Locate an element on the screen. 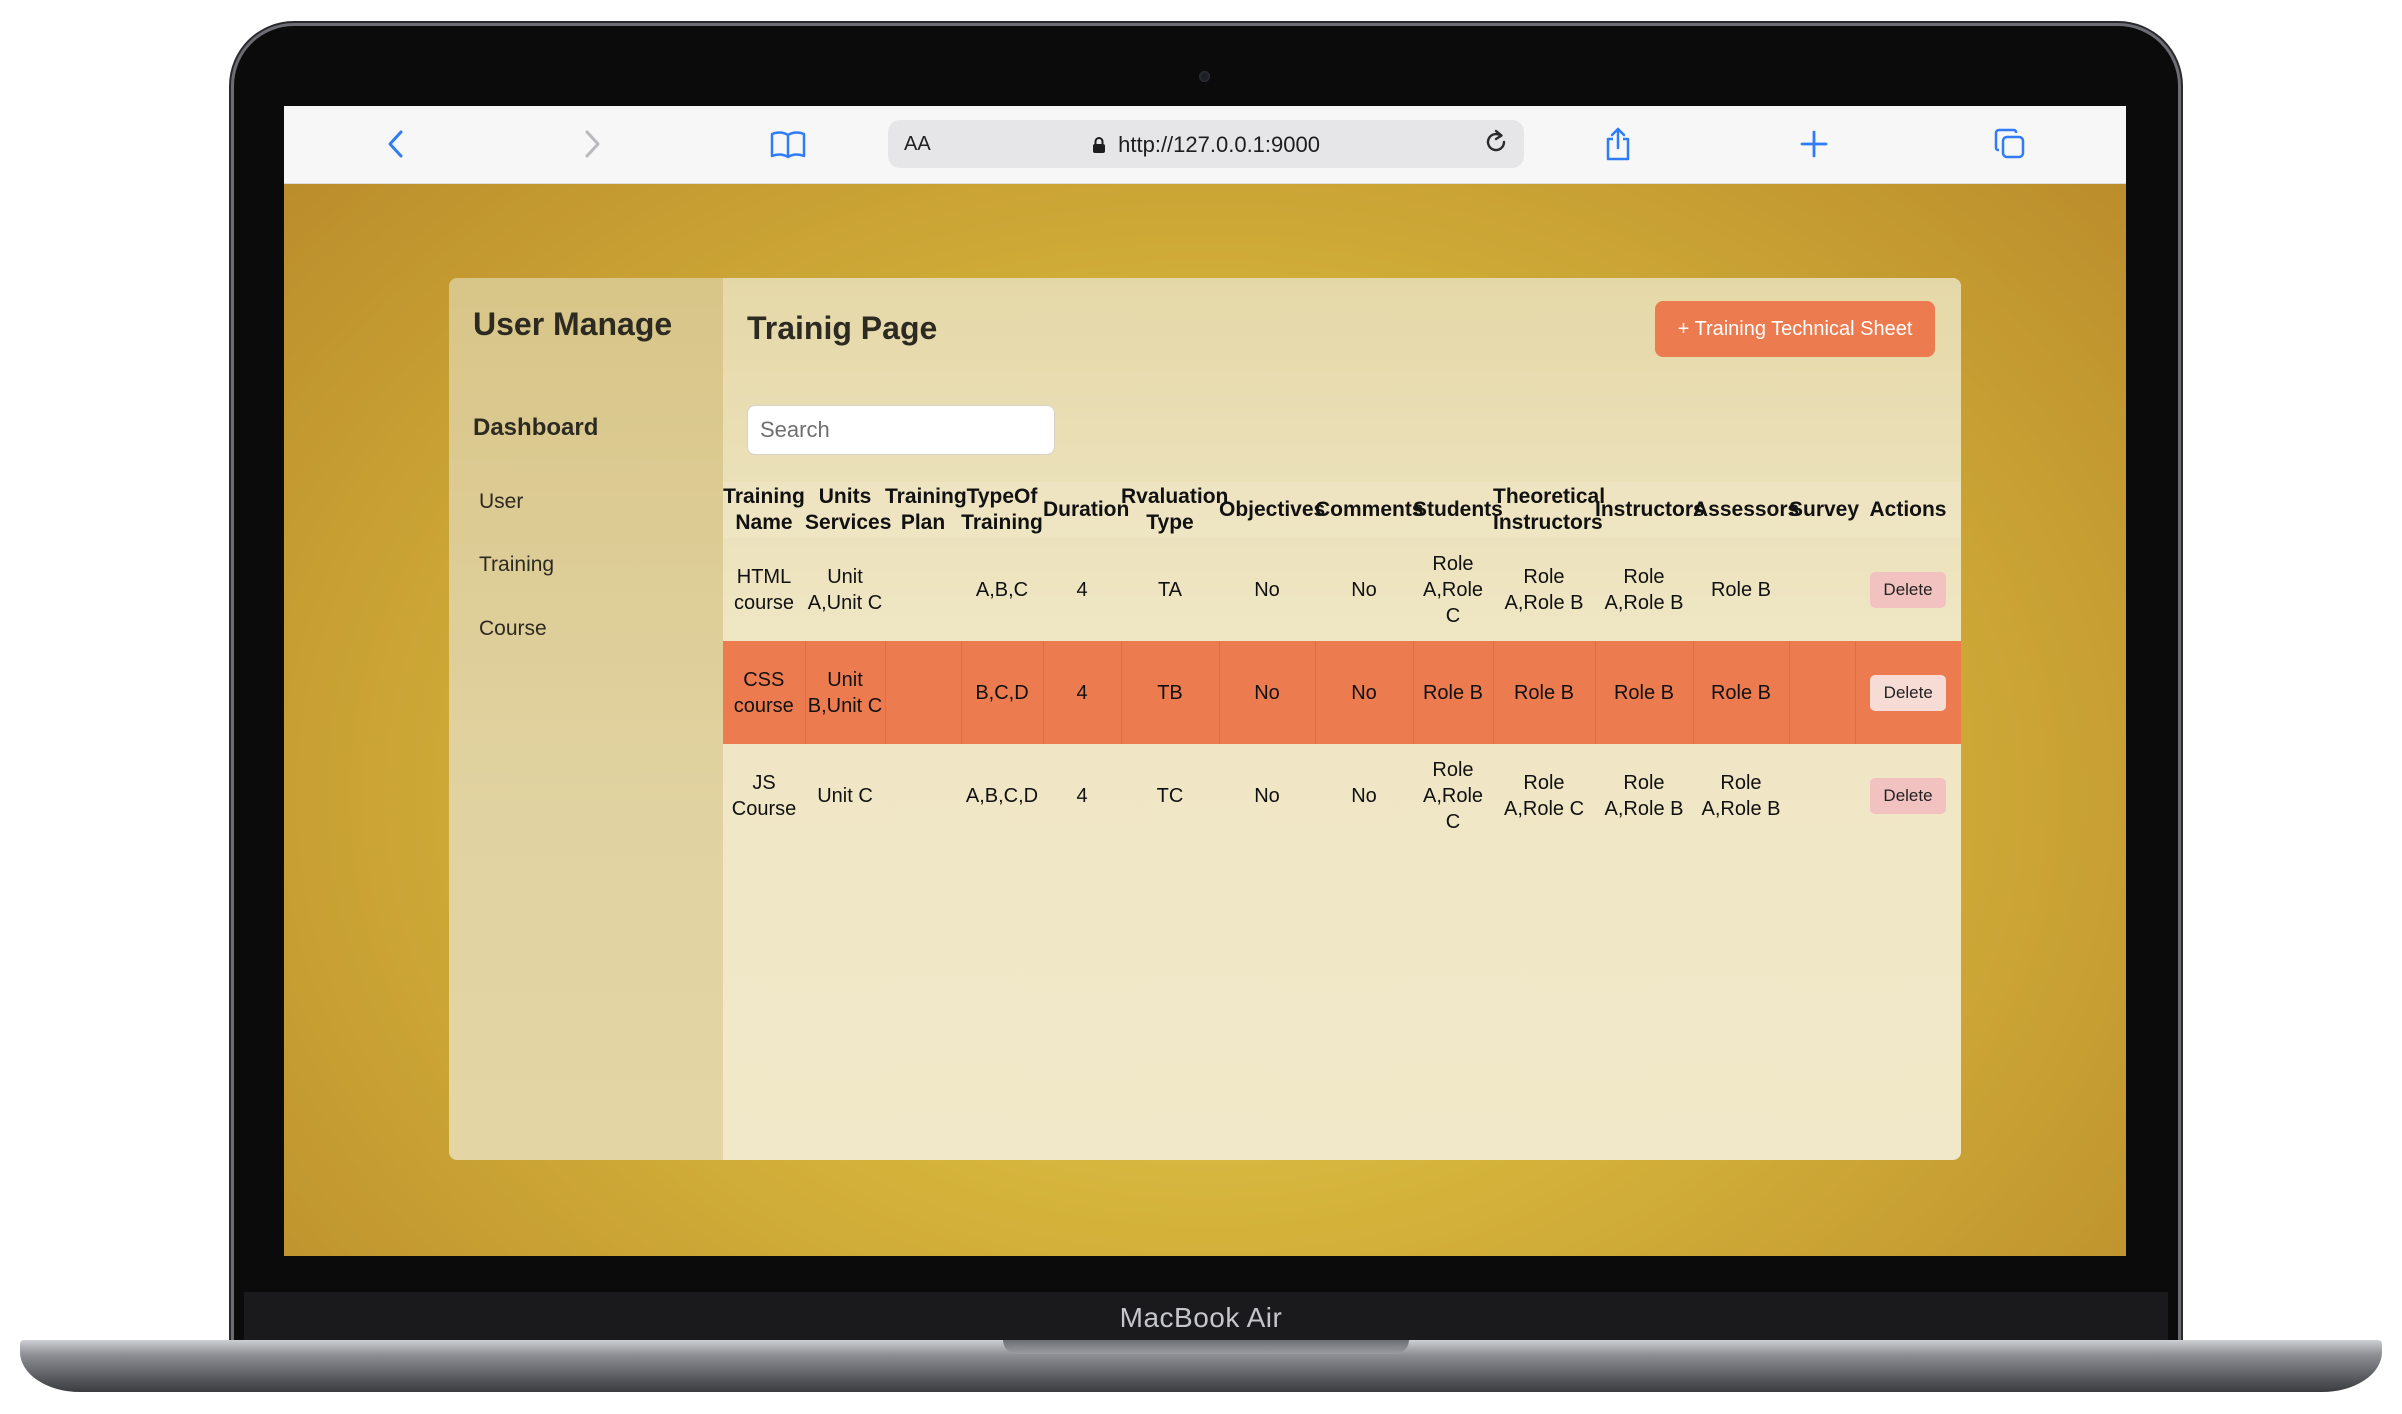 This screenshot has width=2402, height=1414. table-cell: JS Course is located at coordinates (764, 795).